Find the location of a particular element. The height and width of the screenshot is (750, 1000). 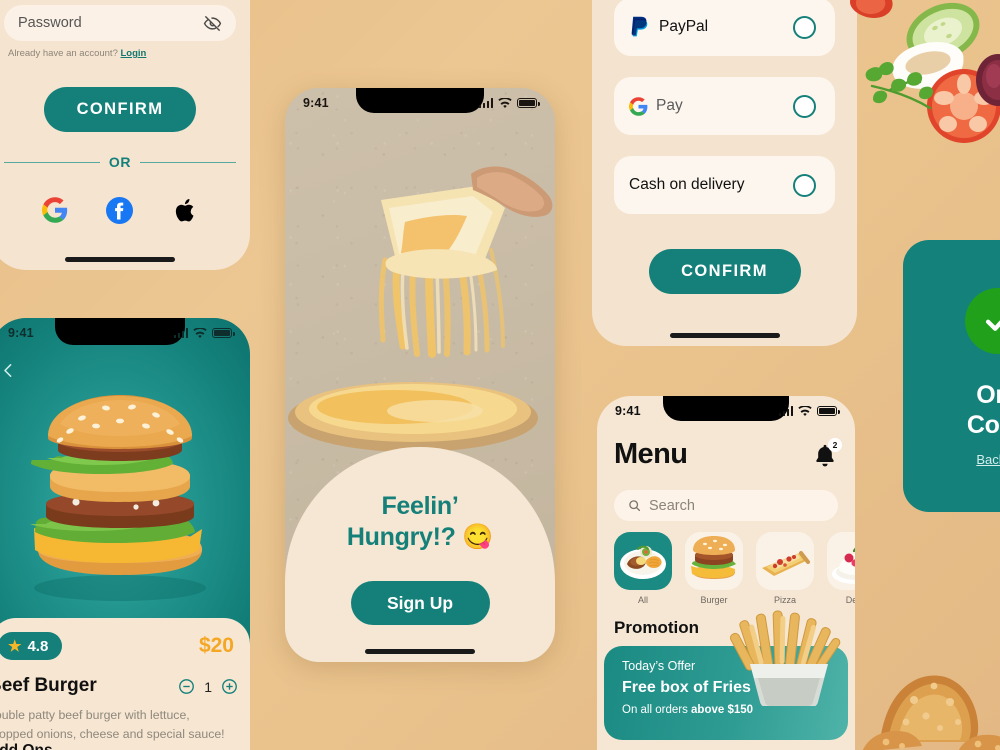

password-field: Password is located at coordinates (120, 23).